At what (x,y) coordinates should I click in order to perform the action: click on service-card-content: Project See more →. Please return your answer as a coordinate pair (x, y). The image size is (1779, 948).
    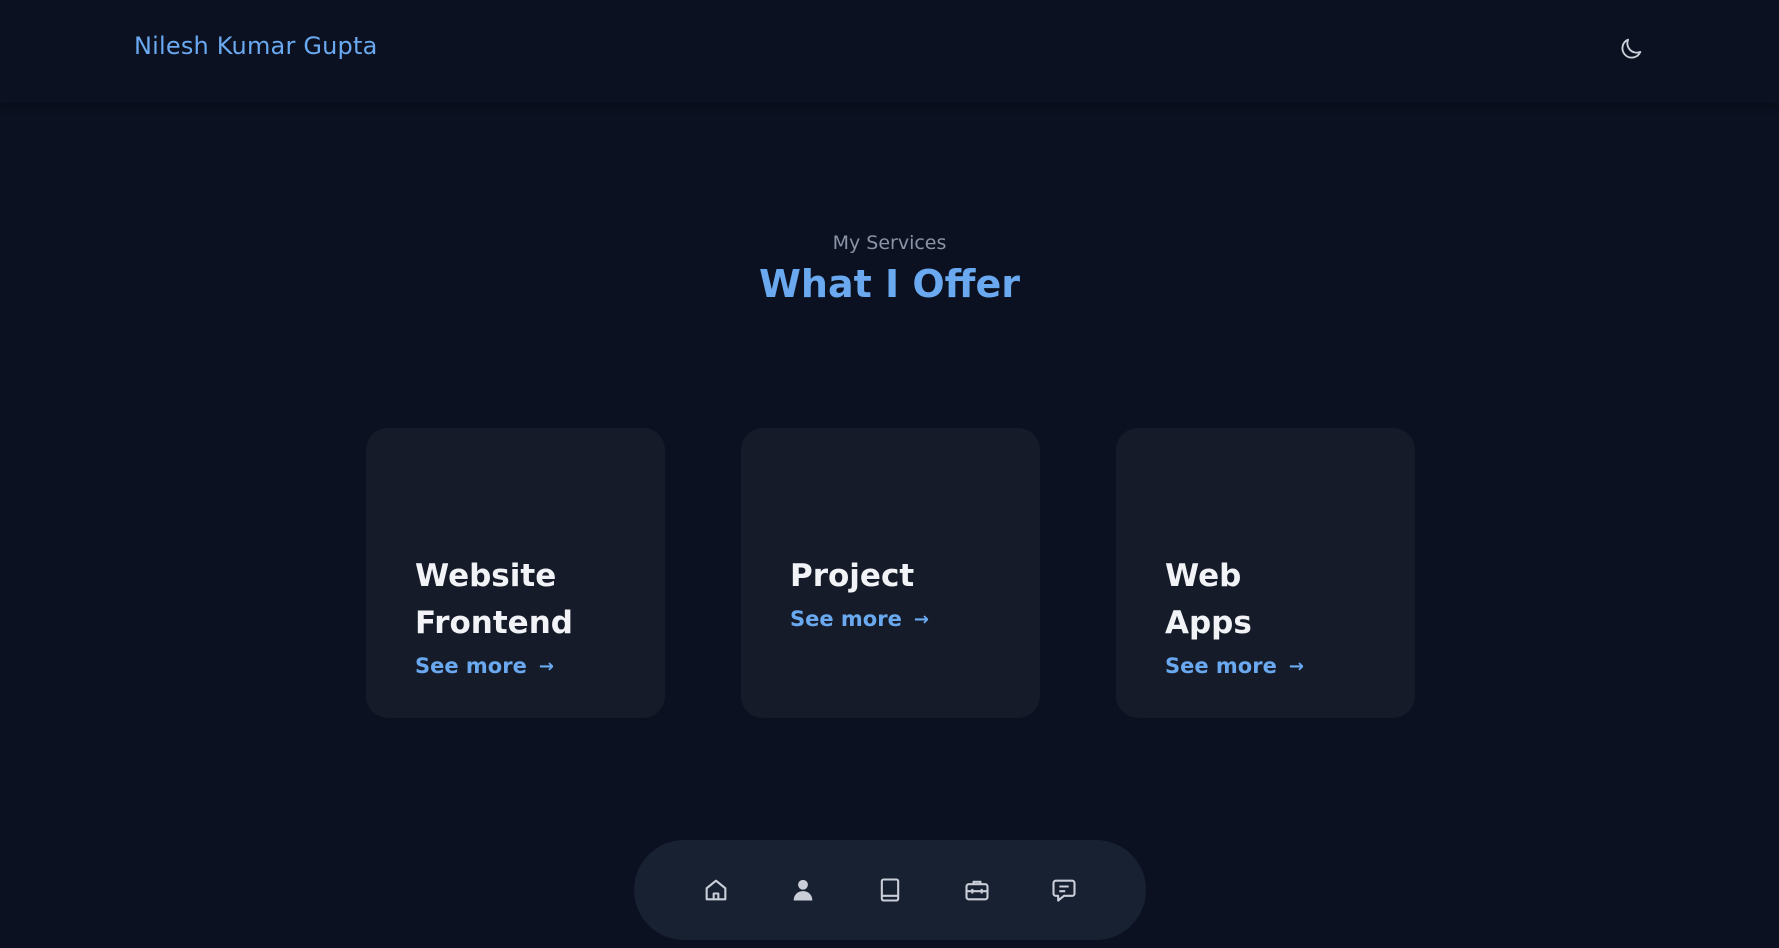
    Looking at the image, I should click on (875, 598).